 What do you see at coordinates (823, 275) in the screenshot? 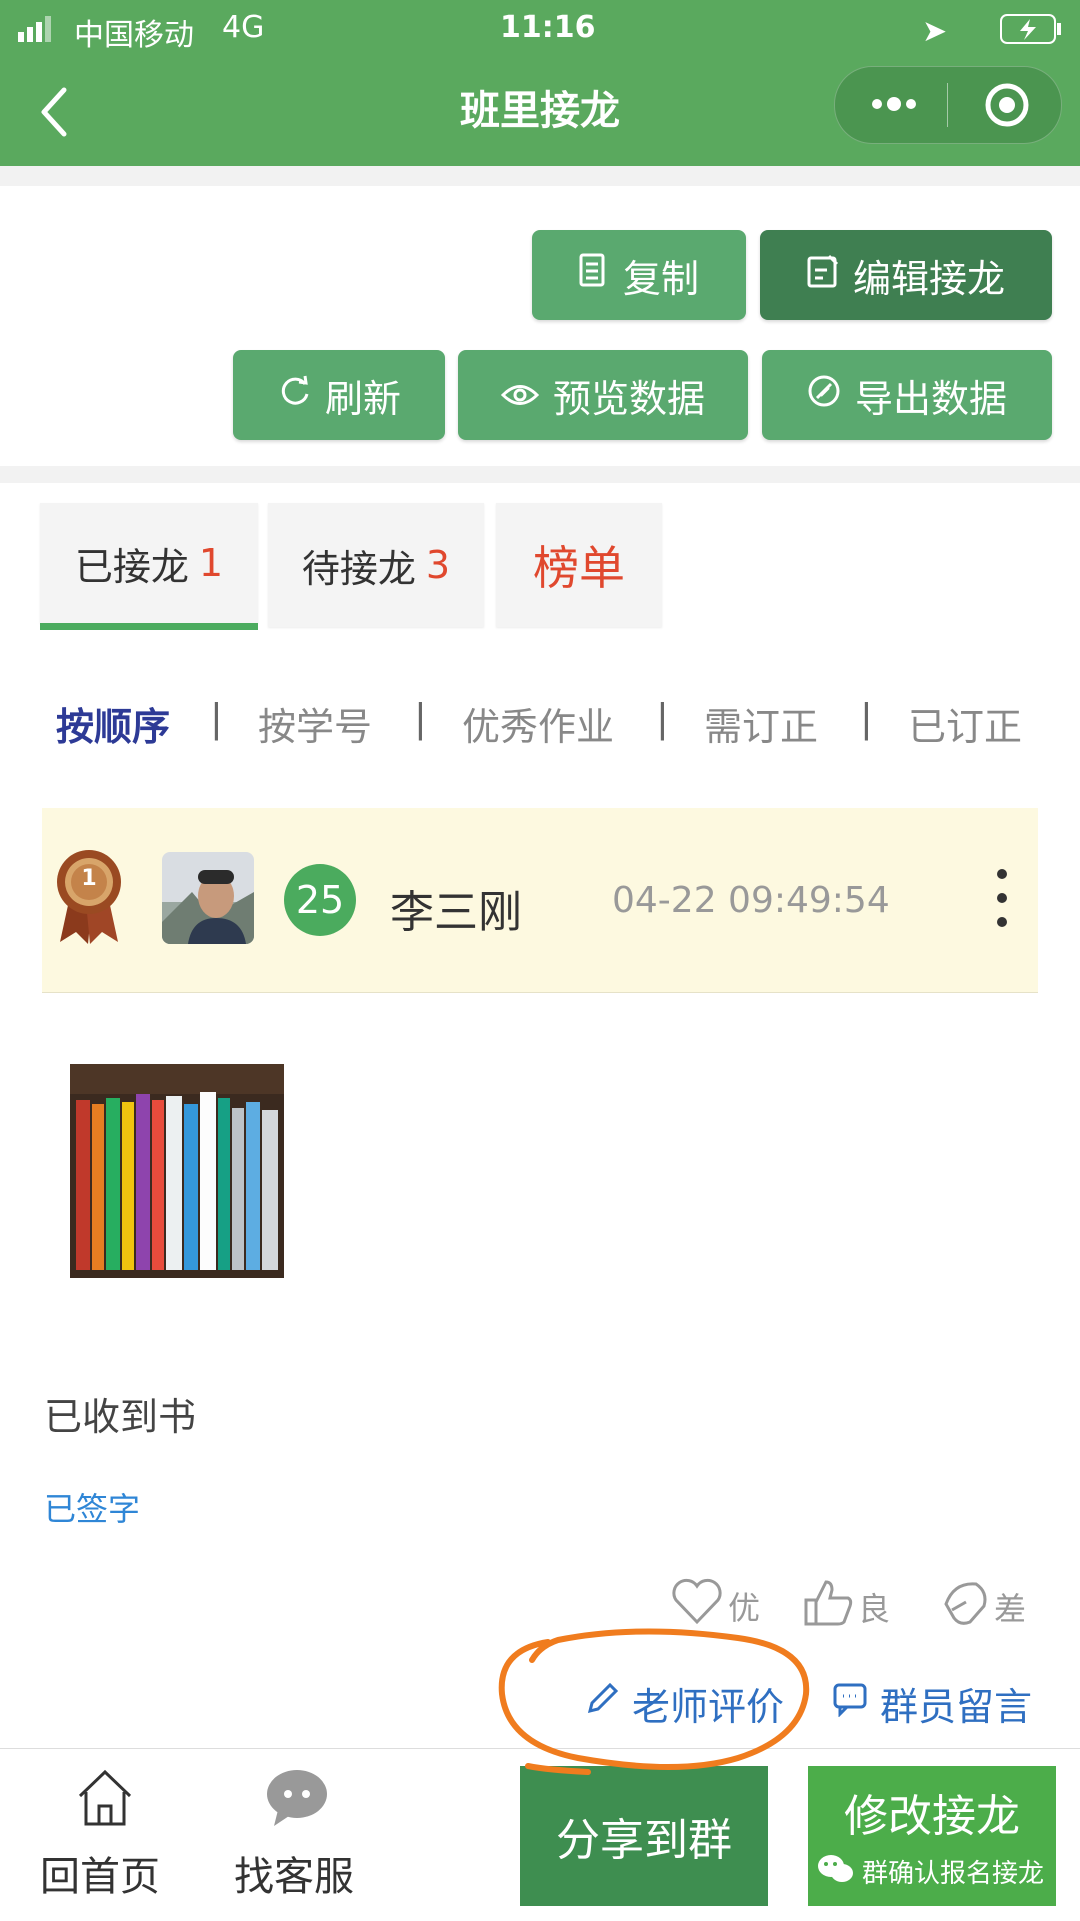
I see `edit-icon` at bounding box center [823, 275].